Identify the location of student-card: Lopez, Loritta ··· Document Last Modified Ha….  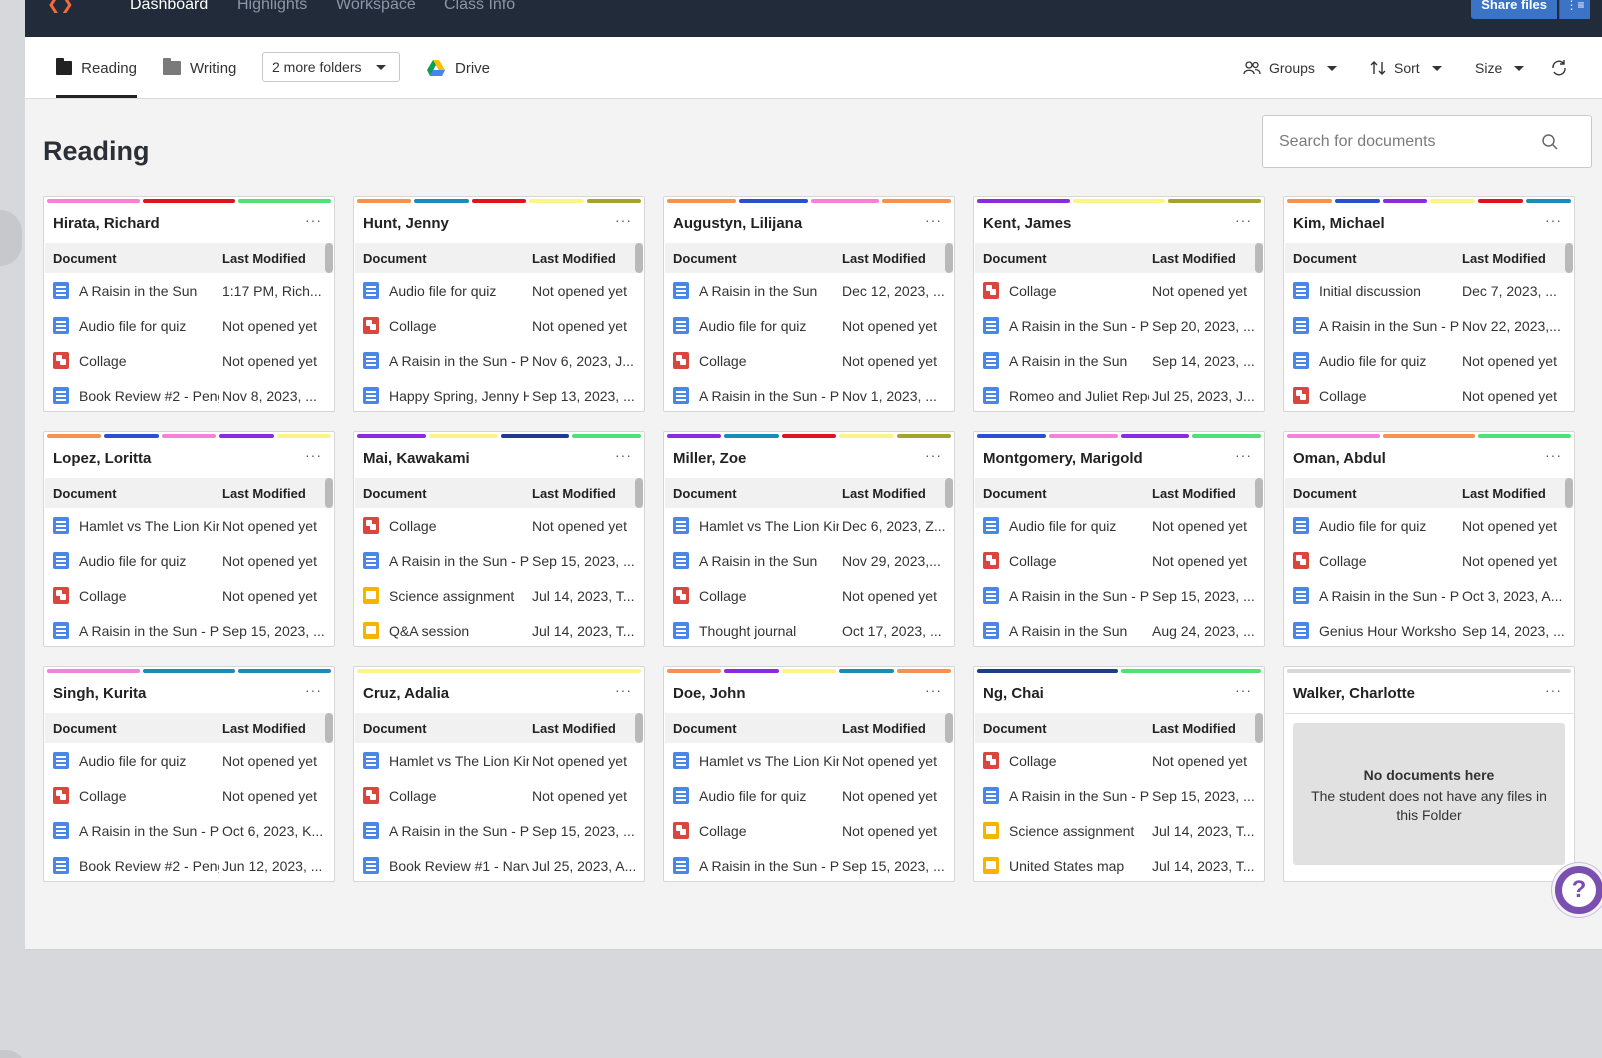
(189, 539).